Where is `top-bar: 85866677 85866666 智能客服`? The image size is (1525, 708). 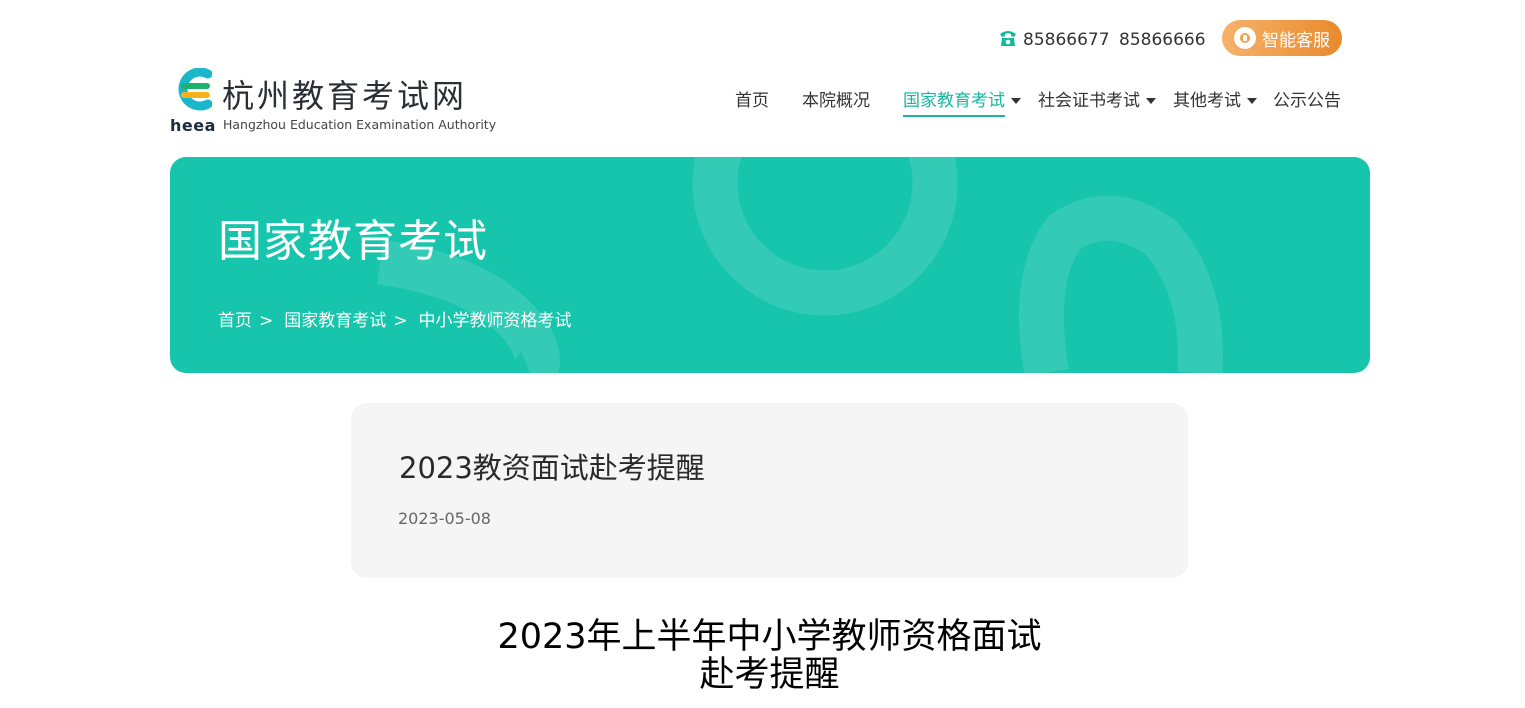 top-bar: 85866677 85866666 智能客服 is located at coordinates (762, 38).